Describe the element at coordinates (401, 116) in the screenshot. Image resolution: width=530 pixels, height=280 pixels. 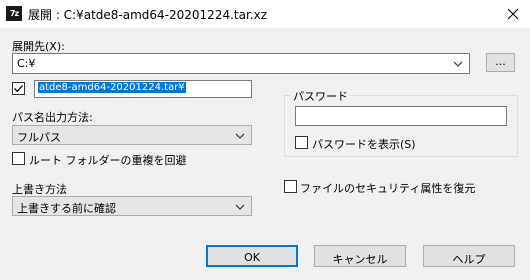
I see `password-input` at that location.